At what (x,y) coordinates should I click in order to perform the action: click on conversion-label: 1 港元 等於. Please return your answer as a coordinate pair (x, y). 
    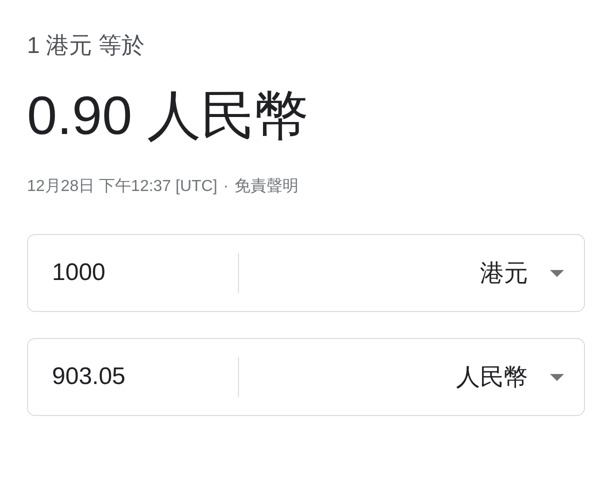
    Looking at the image, I should click on (86, 45).